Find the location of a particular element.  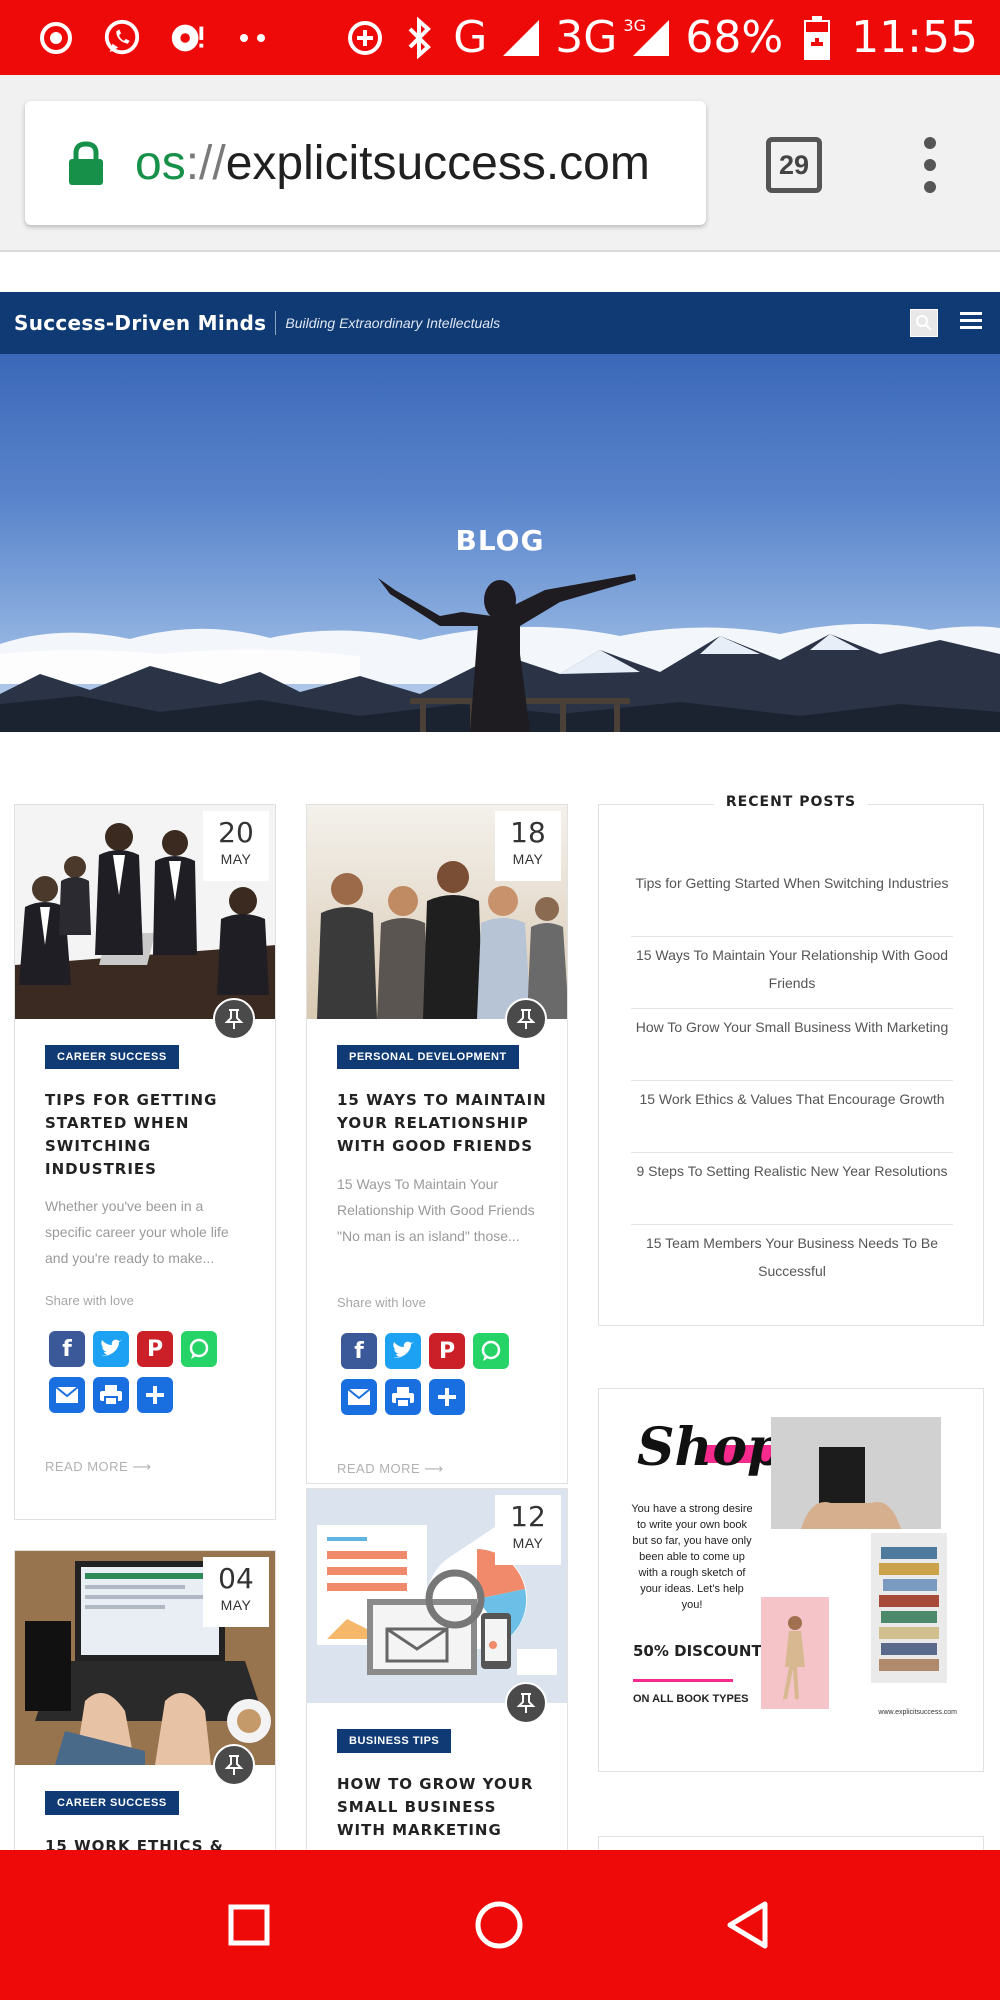

category-badge: BUSINESS TIPS is located at coordinates (394, 1741).